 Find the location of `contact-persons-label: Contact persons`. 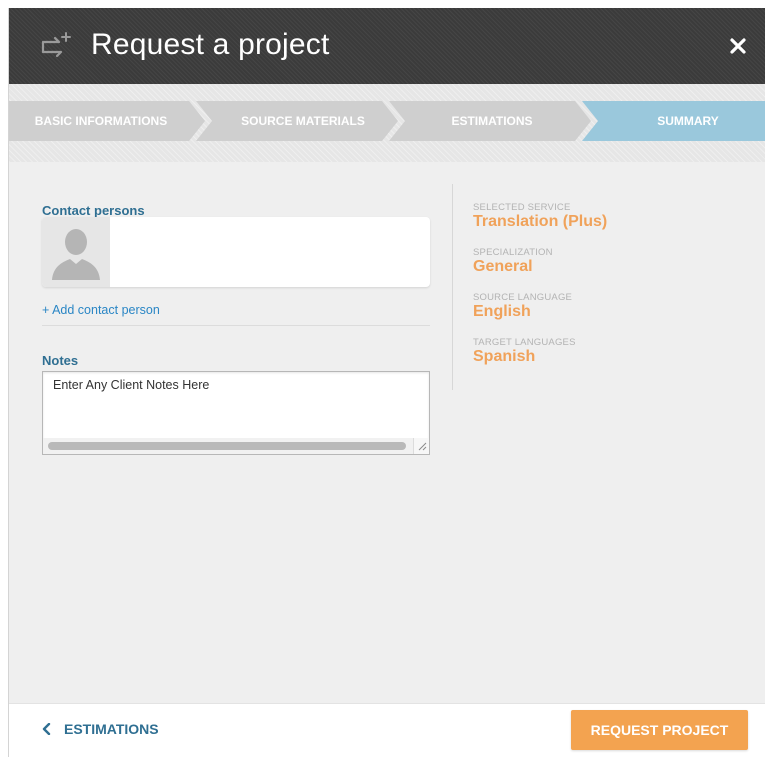

contact-persons-label: Contact persons is located at coordinates (93, 210).